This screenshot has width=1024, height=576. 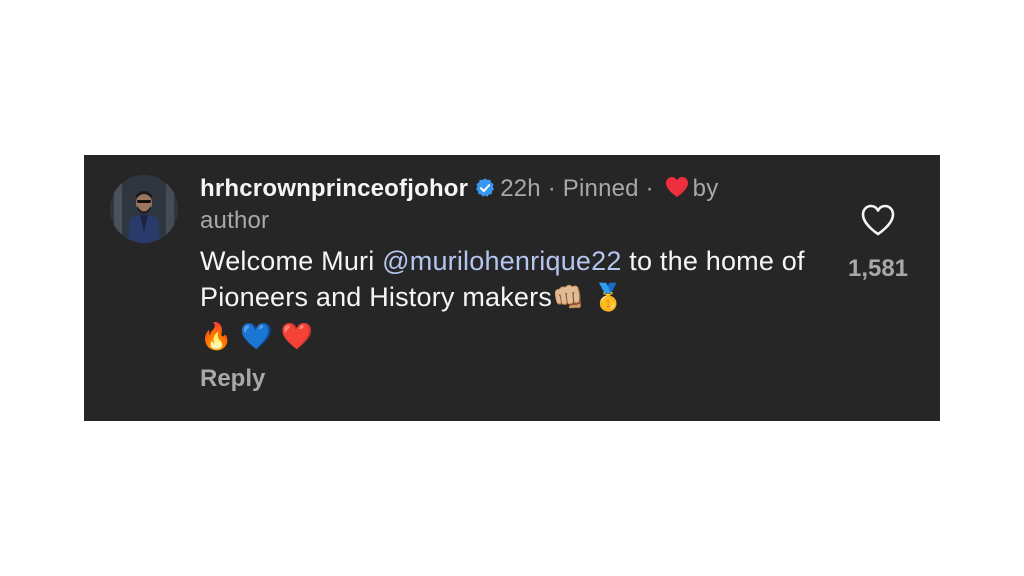 I want to click on red-heart-emoji: ❤️, so click(x=297, y=337).